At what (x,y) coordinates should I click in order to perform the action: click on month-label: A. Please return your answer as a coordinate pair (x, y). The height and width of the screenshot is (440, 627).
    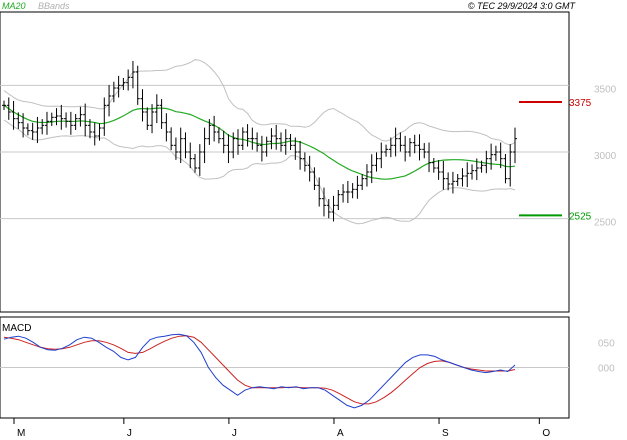
    Looking at the image, I should click on (340, 433).